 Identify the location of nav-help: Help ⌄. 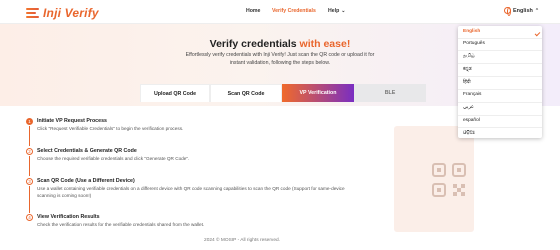
(336, 11).